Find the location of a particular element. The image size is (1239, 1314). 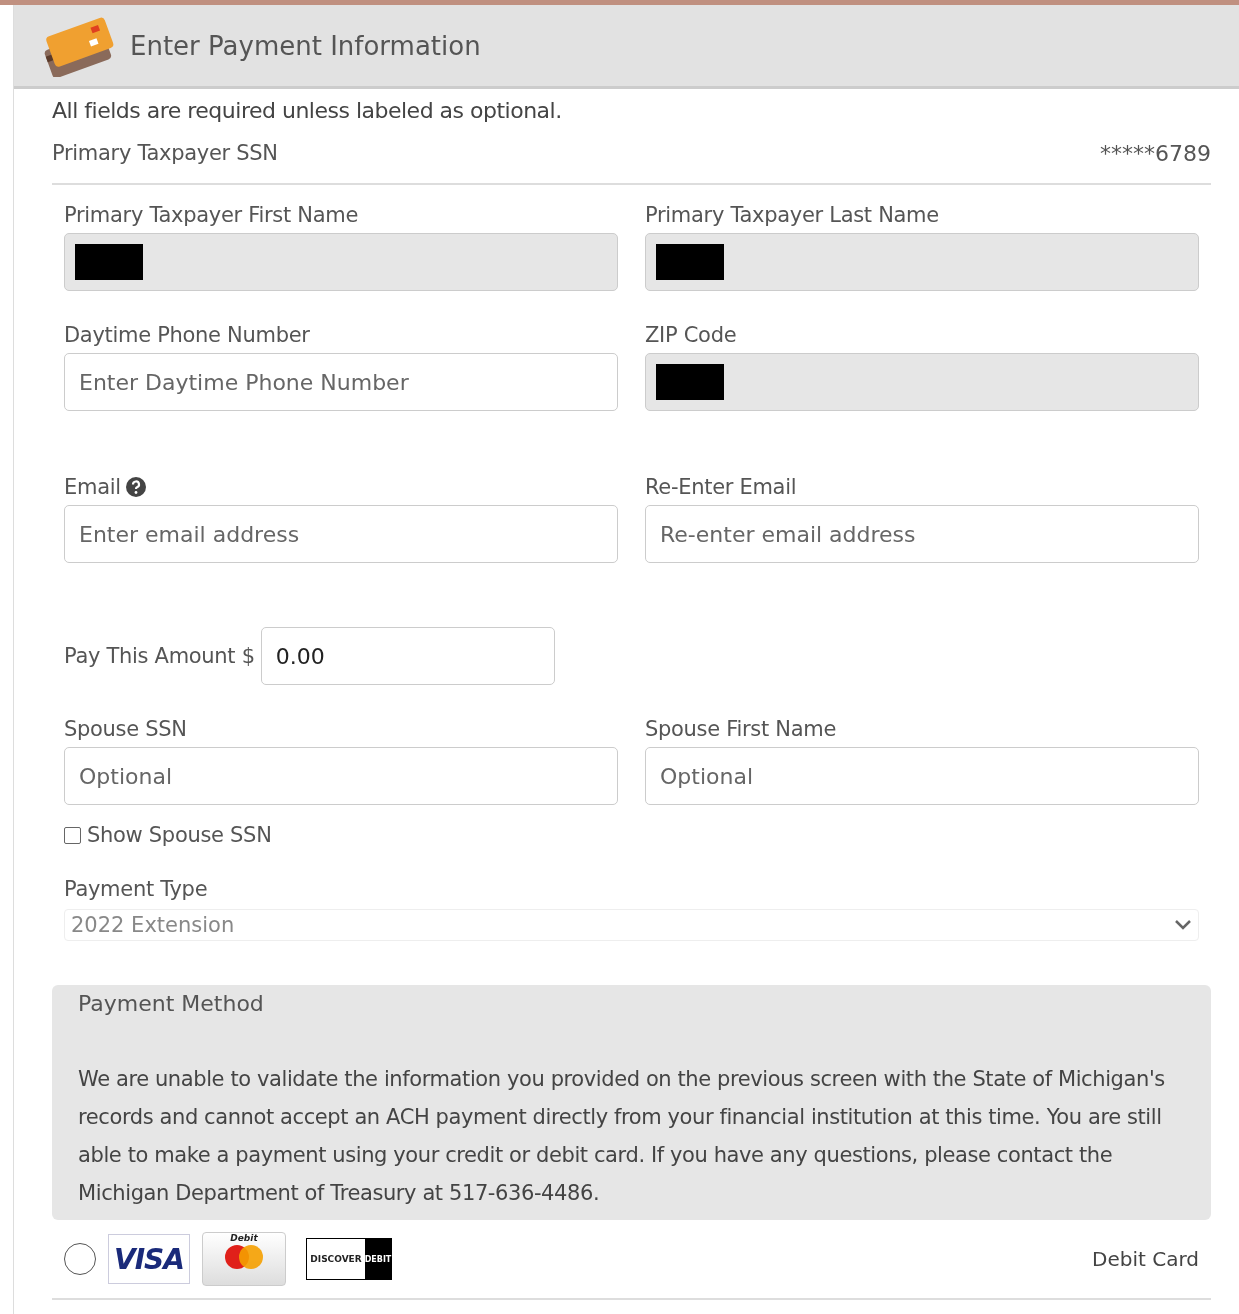

field-label: Spouse SSN is located at coordinates (126, 729).